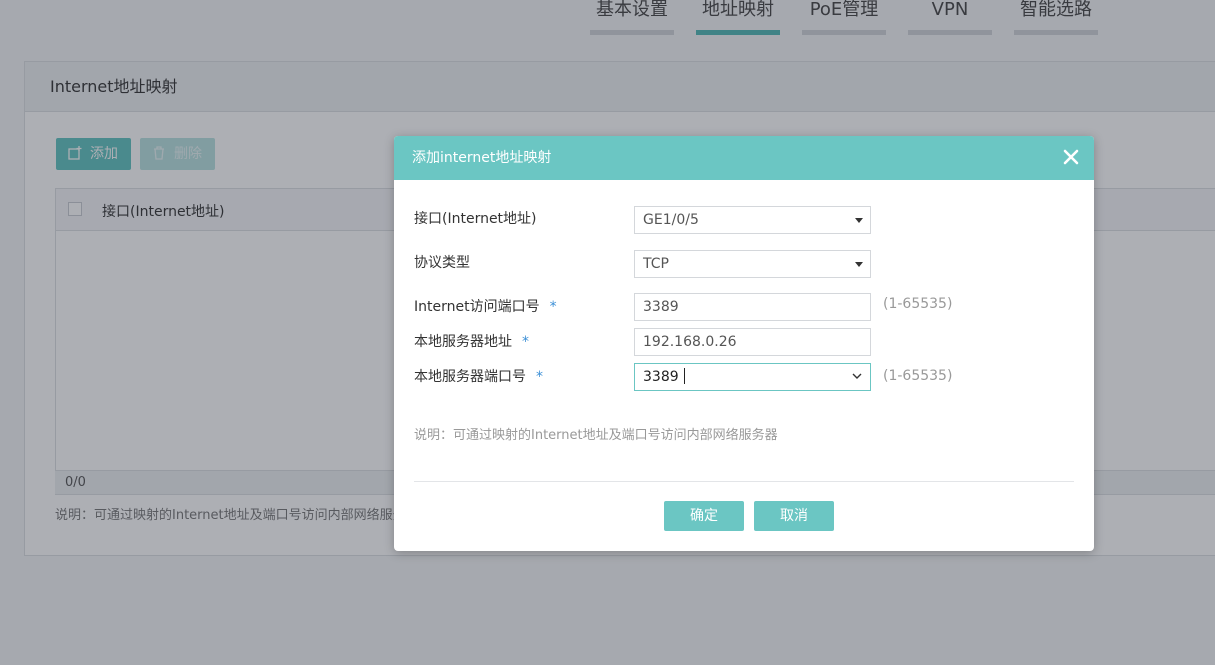  What do you see at coordinates (918, 304) in the screenshot?
I see `internet-port-hint: (1-65535)` at bounding box center [918, 304].